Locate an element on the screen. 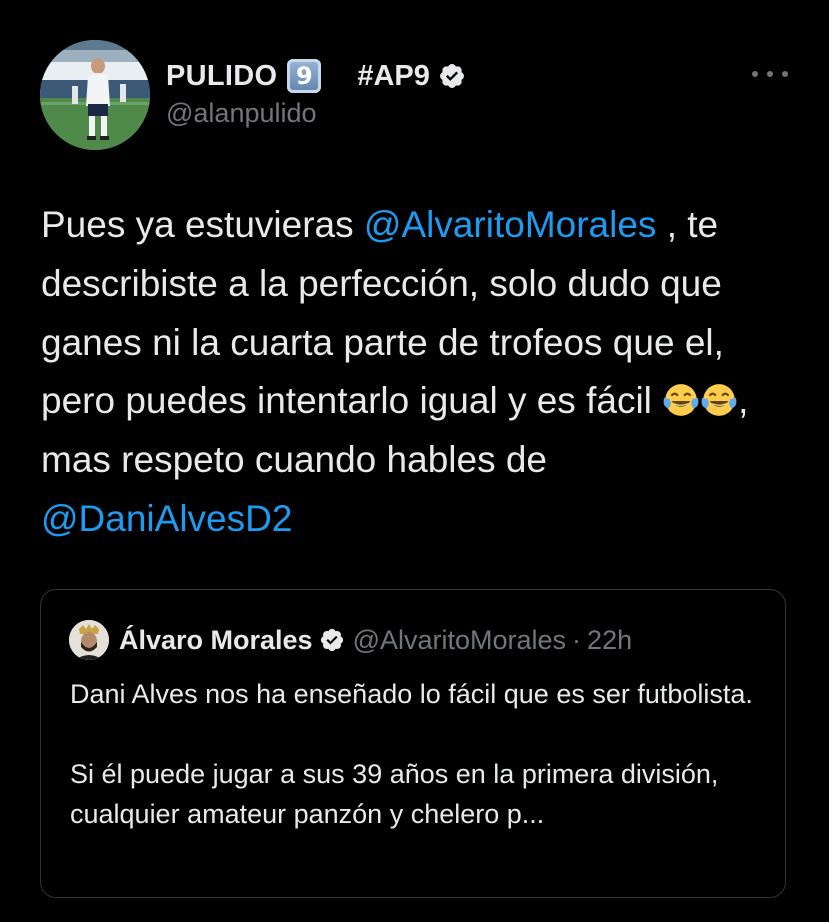 The height and width of the screenshot is (922, 829). mention-danialvesd2: @DaniAlvesD2 is located at coordinates (166, 518).